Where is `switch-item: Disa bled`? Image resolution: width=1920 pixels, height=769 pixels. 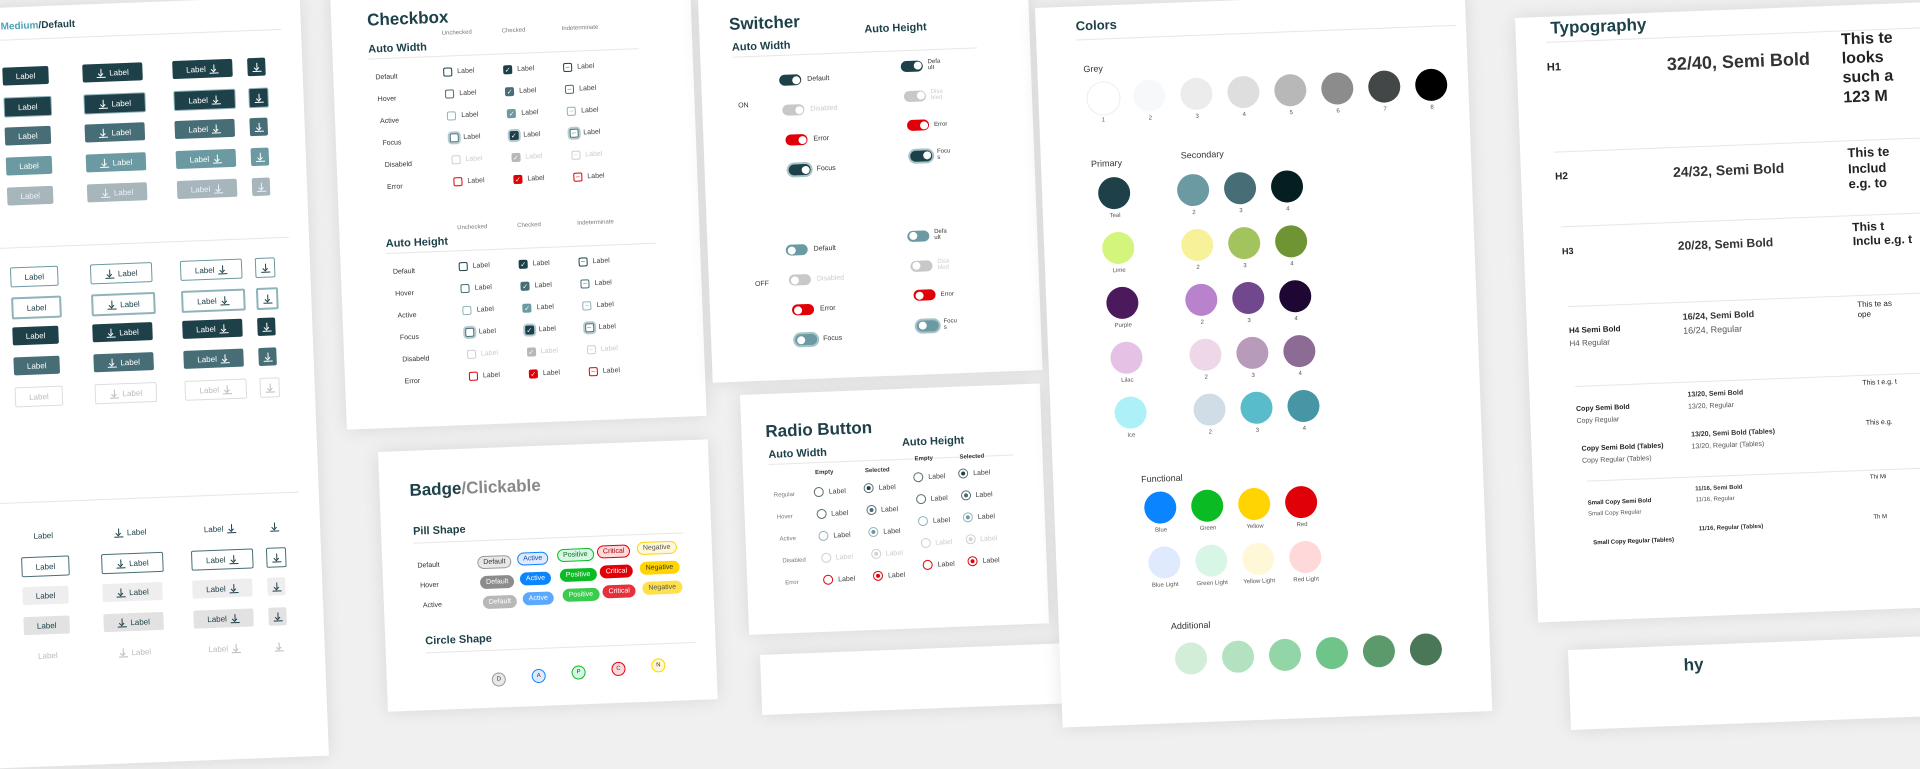
switch-item: Disa bled is located at coordinates (930, 265).